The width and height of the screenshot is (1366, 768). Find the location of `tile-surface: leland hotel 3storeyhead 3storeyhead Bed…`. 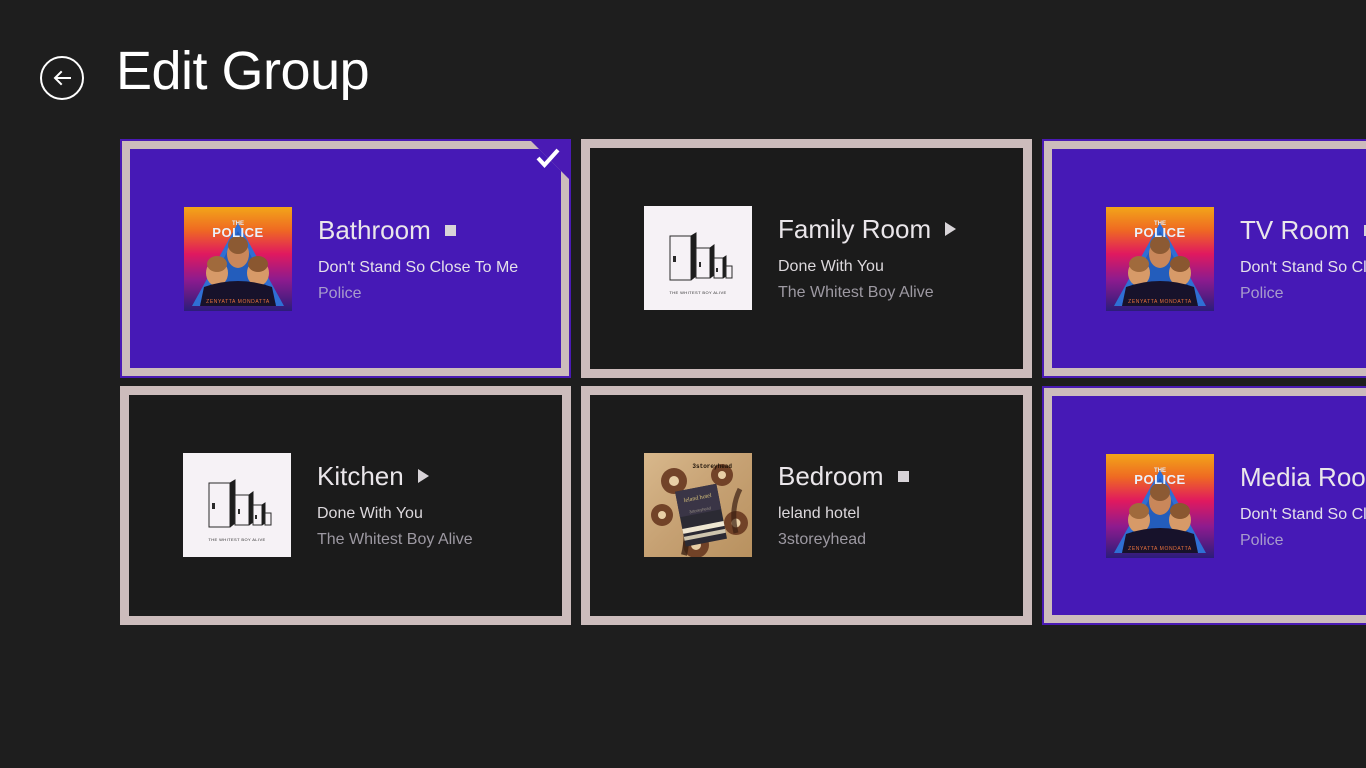

tile-surface: leland hotel 3storeyhead 3storeyhead Bed… is located at coordinates (806, 505).